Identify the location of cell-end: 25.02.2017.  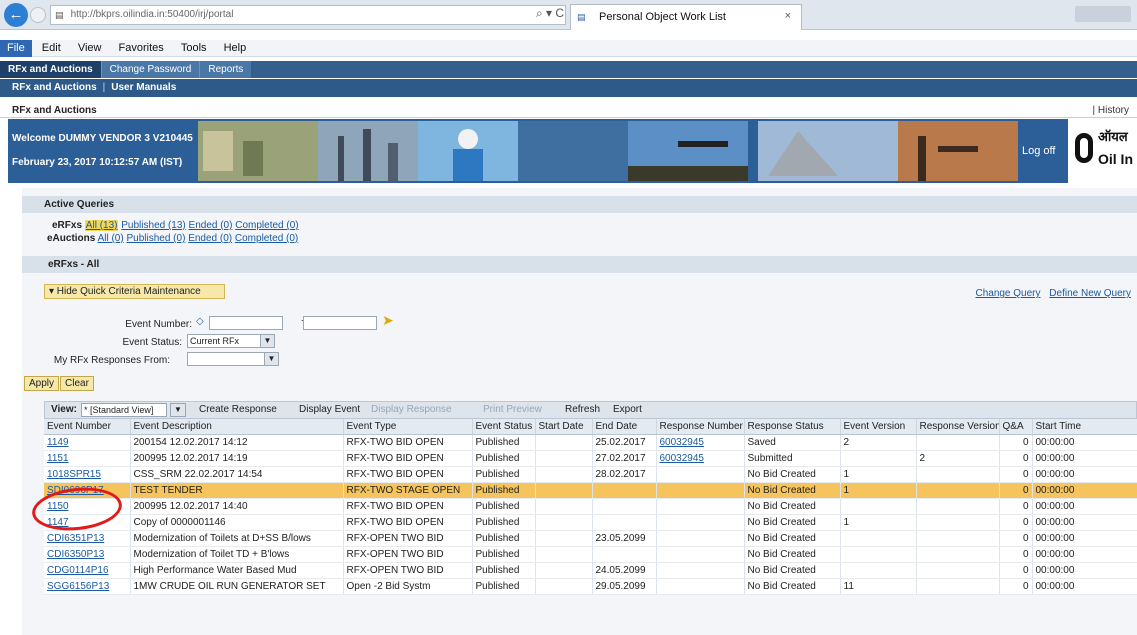
(624, 442).